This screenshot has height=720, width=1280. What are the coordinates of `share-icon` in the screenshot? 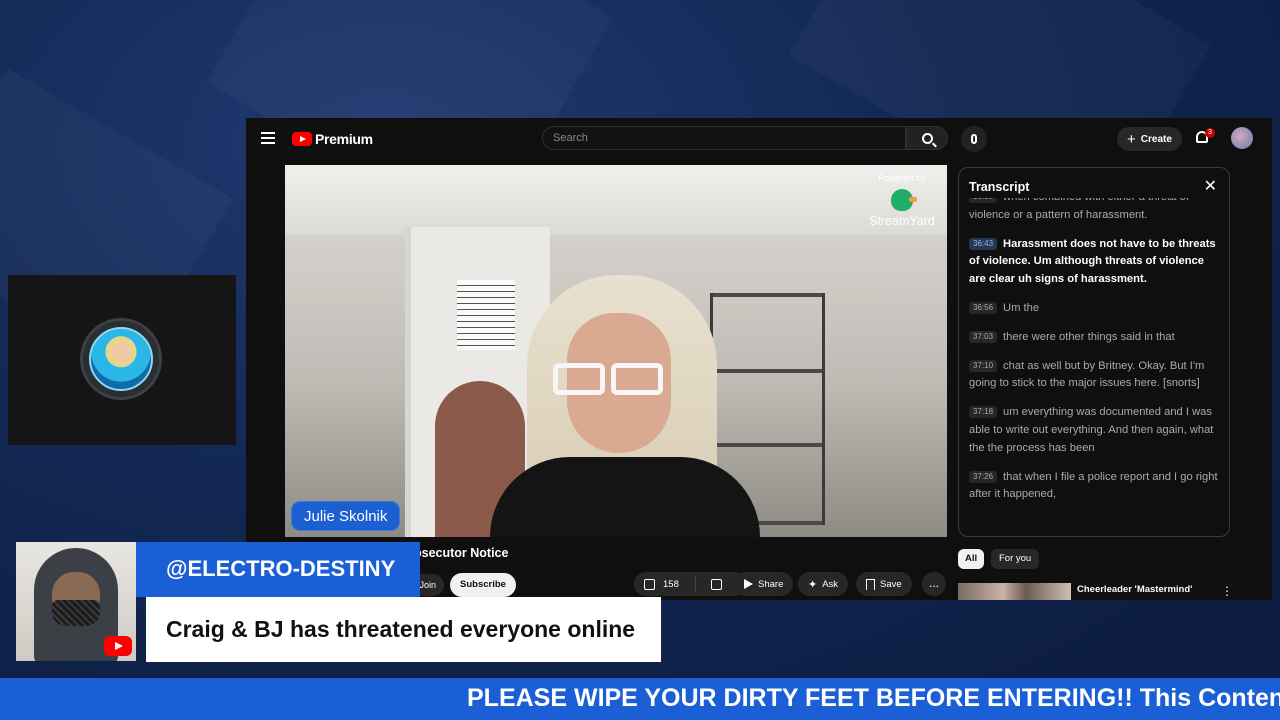 It's located at (748, 584).